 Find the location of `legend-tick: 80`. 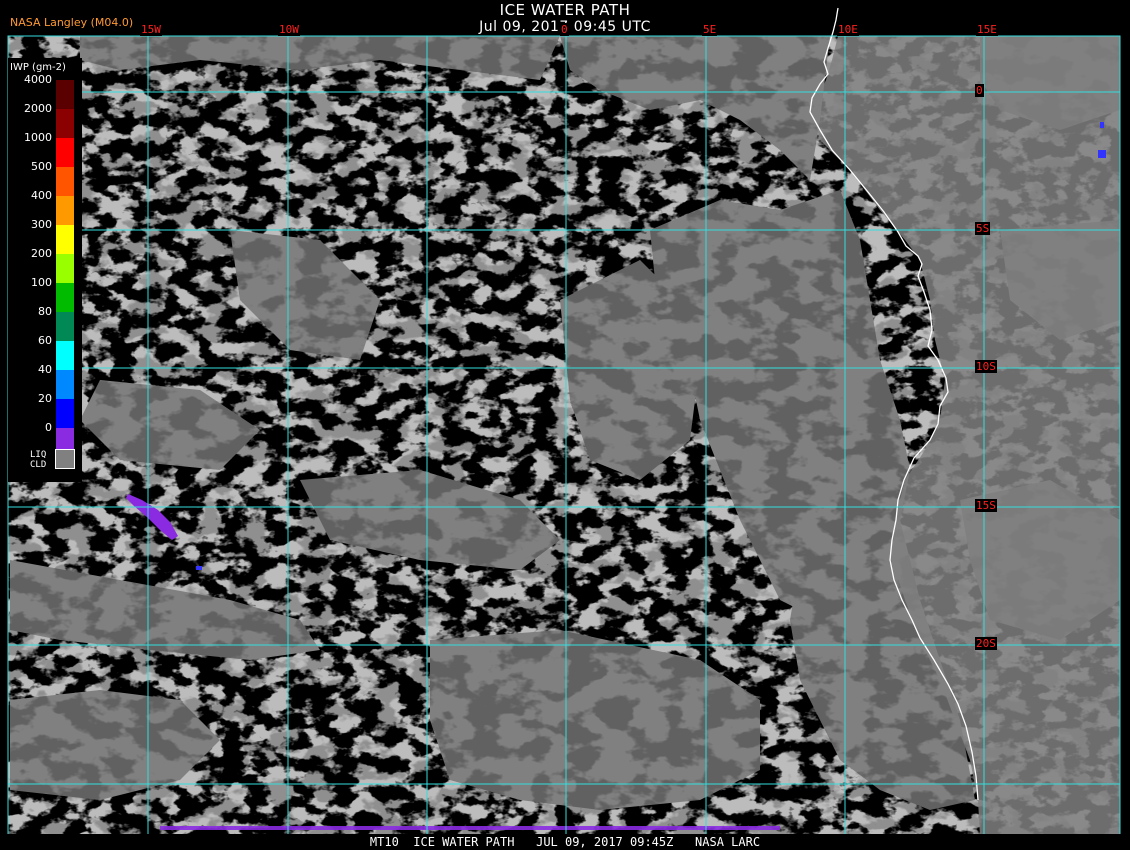

legend-tick: 80 is located at coordinates (45, 311).